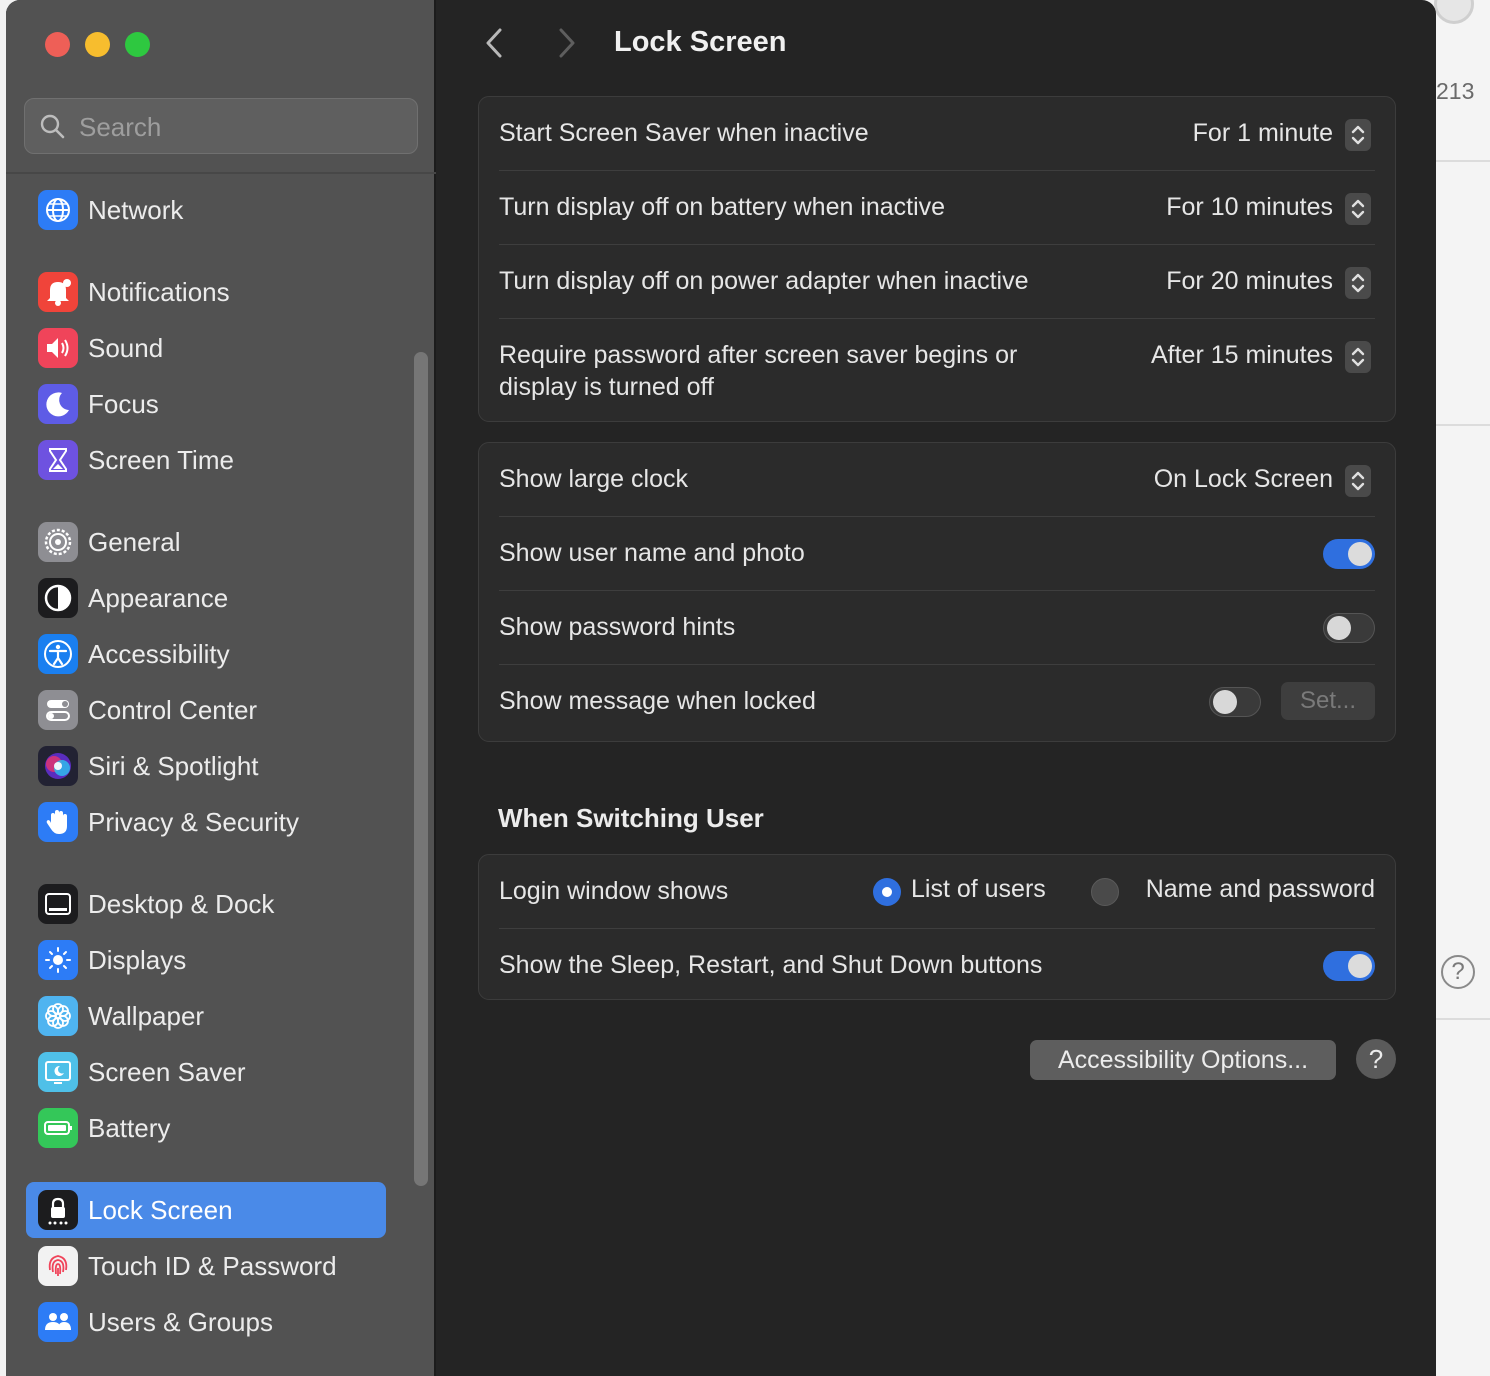  I want to click on sidebar-item-lock-screen: Lock Screen, so click(206, 1210).